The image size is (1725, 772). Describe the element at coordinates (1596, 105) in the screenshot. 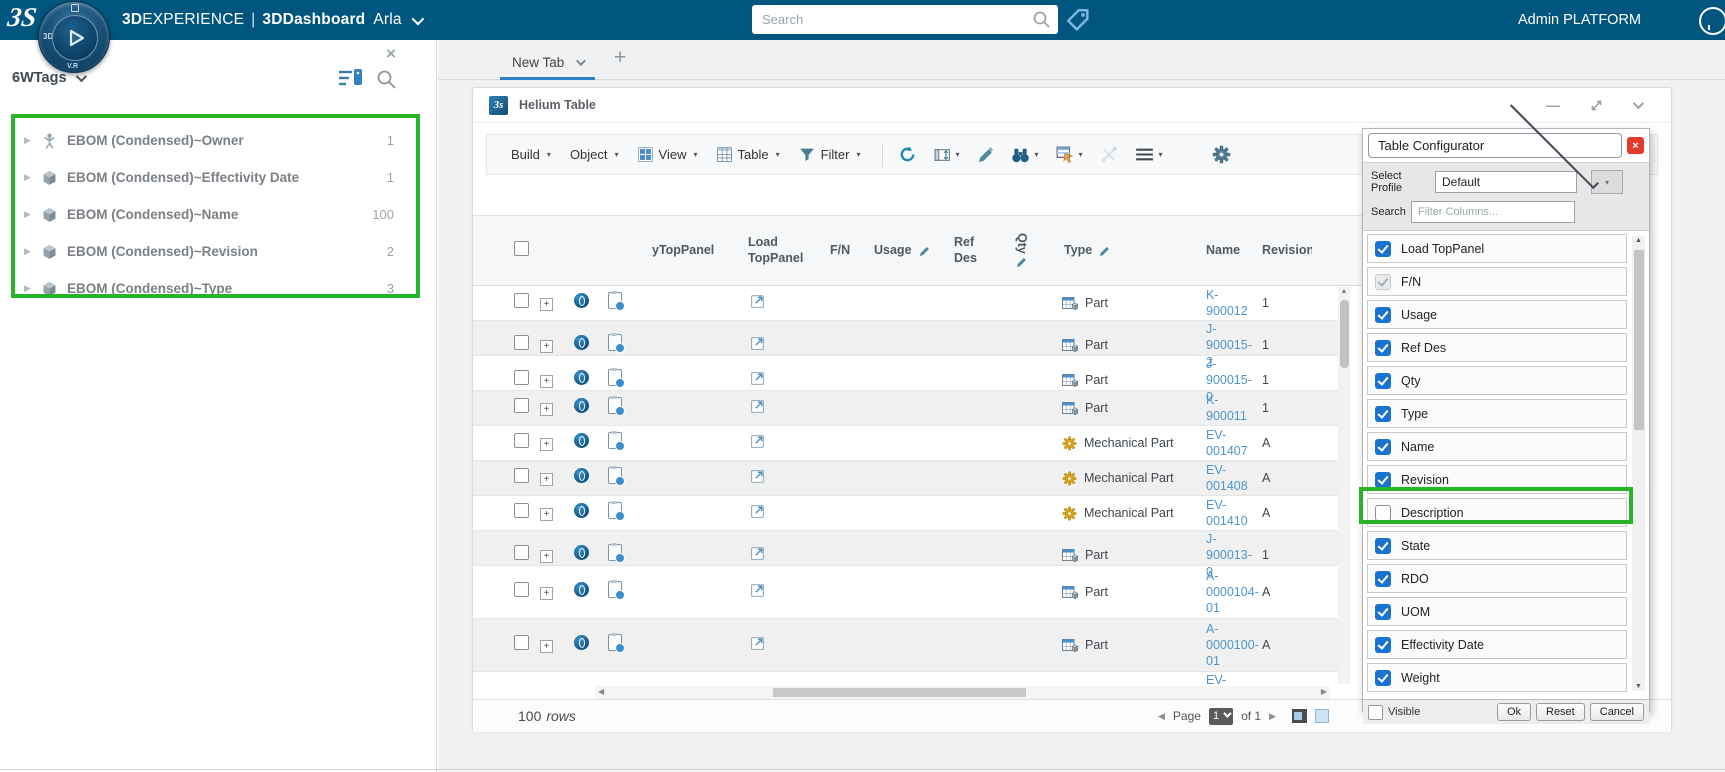

I see `expand-widget-icon` at that location.